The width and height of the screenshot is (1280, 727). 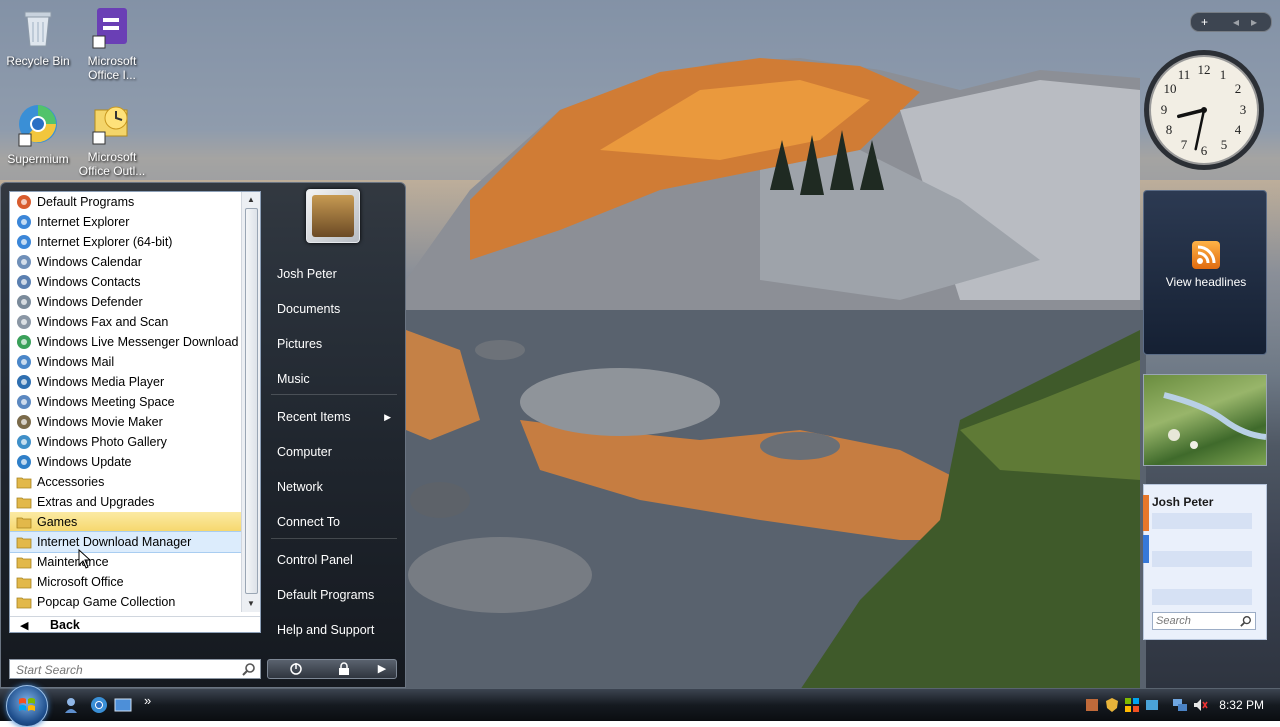 I want to click on program-item: Games, so click(x=126, y=522).